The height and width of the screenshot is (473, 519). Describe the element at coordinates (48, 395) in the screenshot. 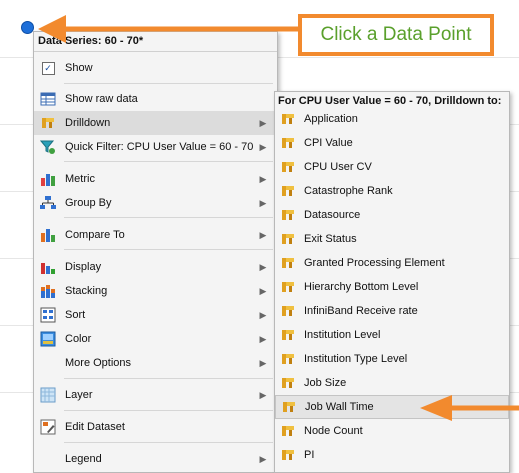

I see `layer-icon` at that location.